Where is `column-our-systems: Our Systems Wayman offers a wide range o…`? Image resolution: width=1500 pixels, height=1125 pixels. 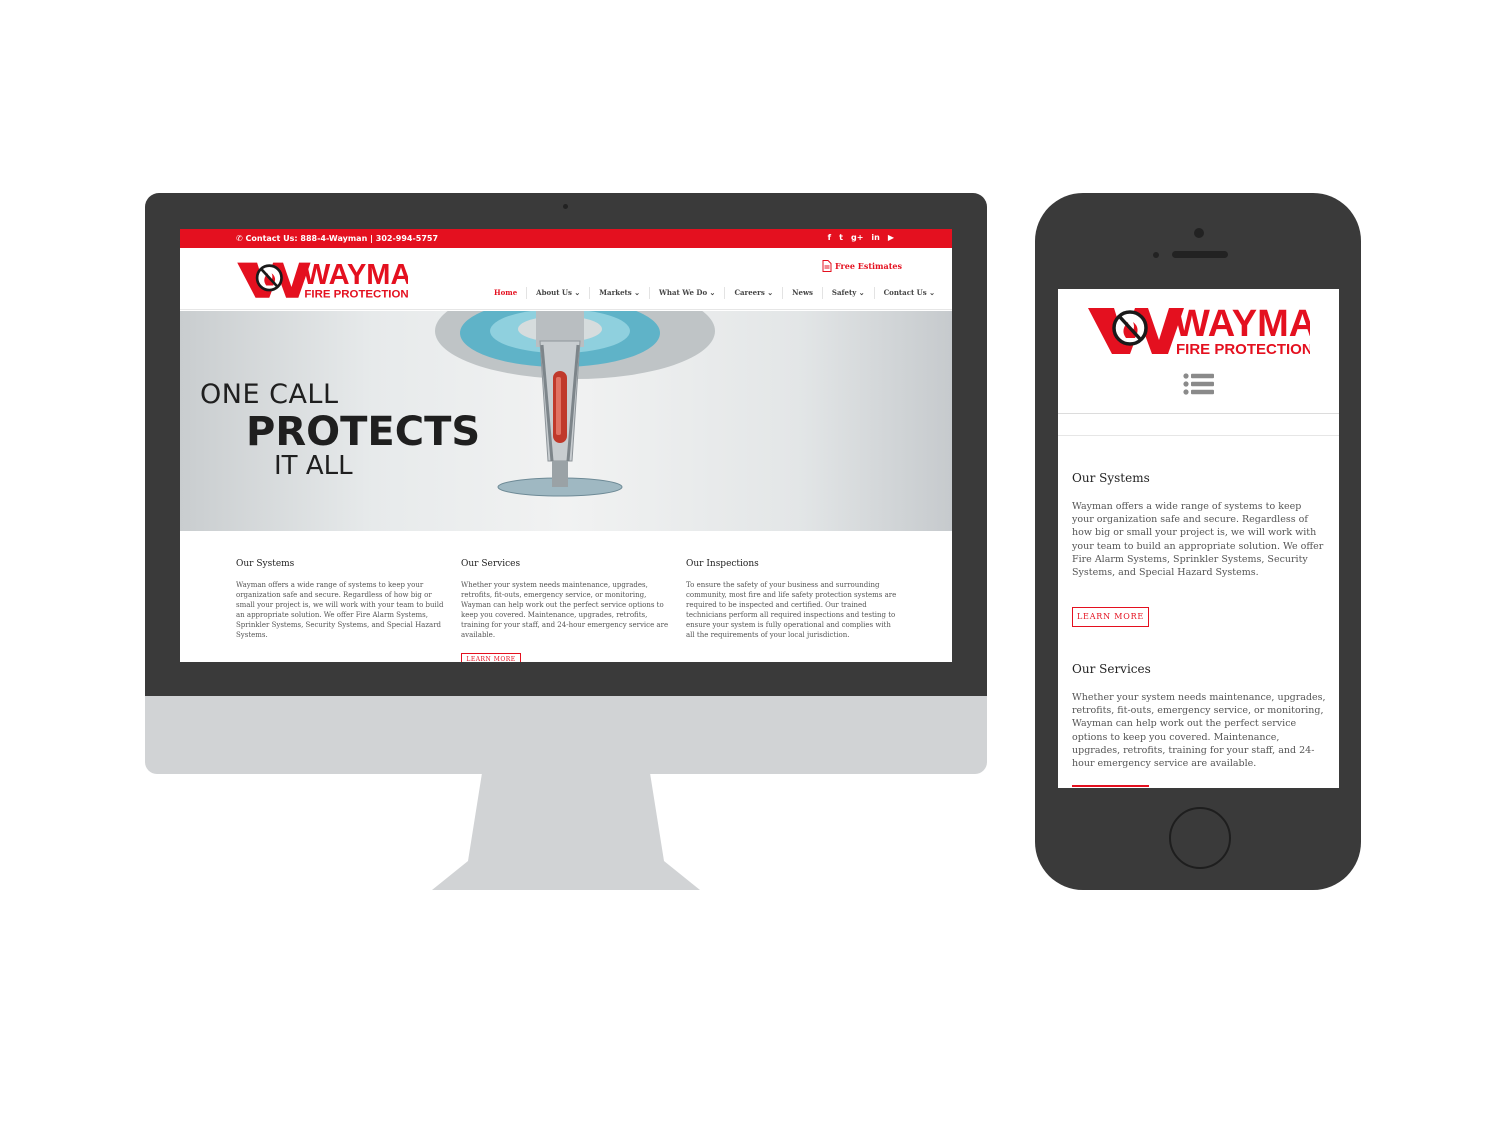
column-our-systems: Our Systems Wayman offers a wide range o… is located at coordinates (342, 599).